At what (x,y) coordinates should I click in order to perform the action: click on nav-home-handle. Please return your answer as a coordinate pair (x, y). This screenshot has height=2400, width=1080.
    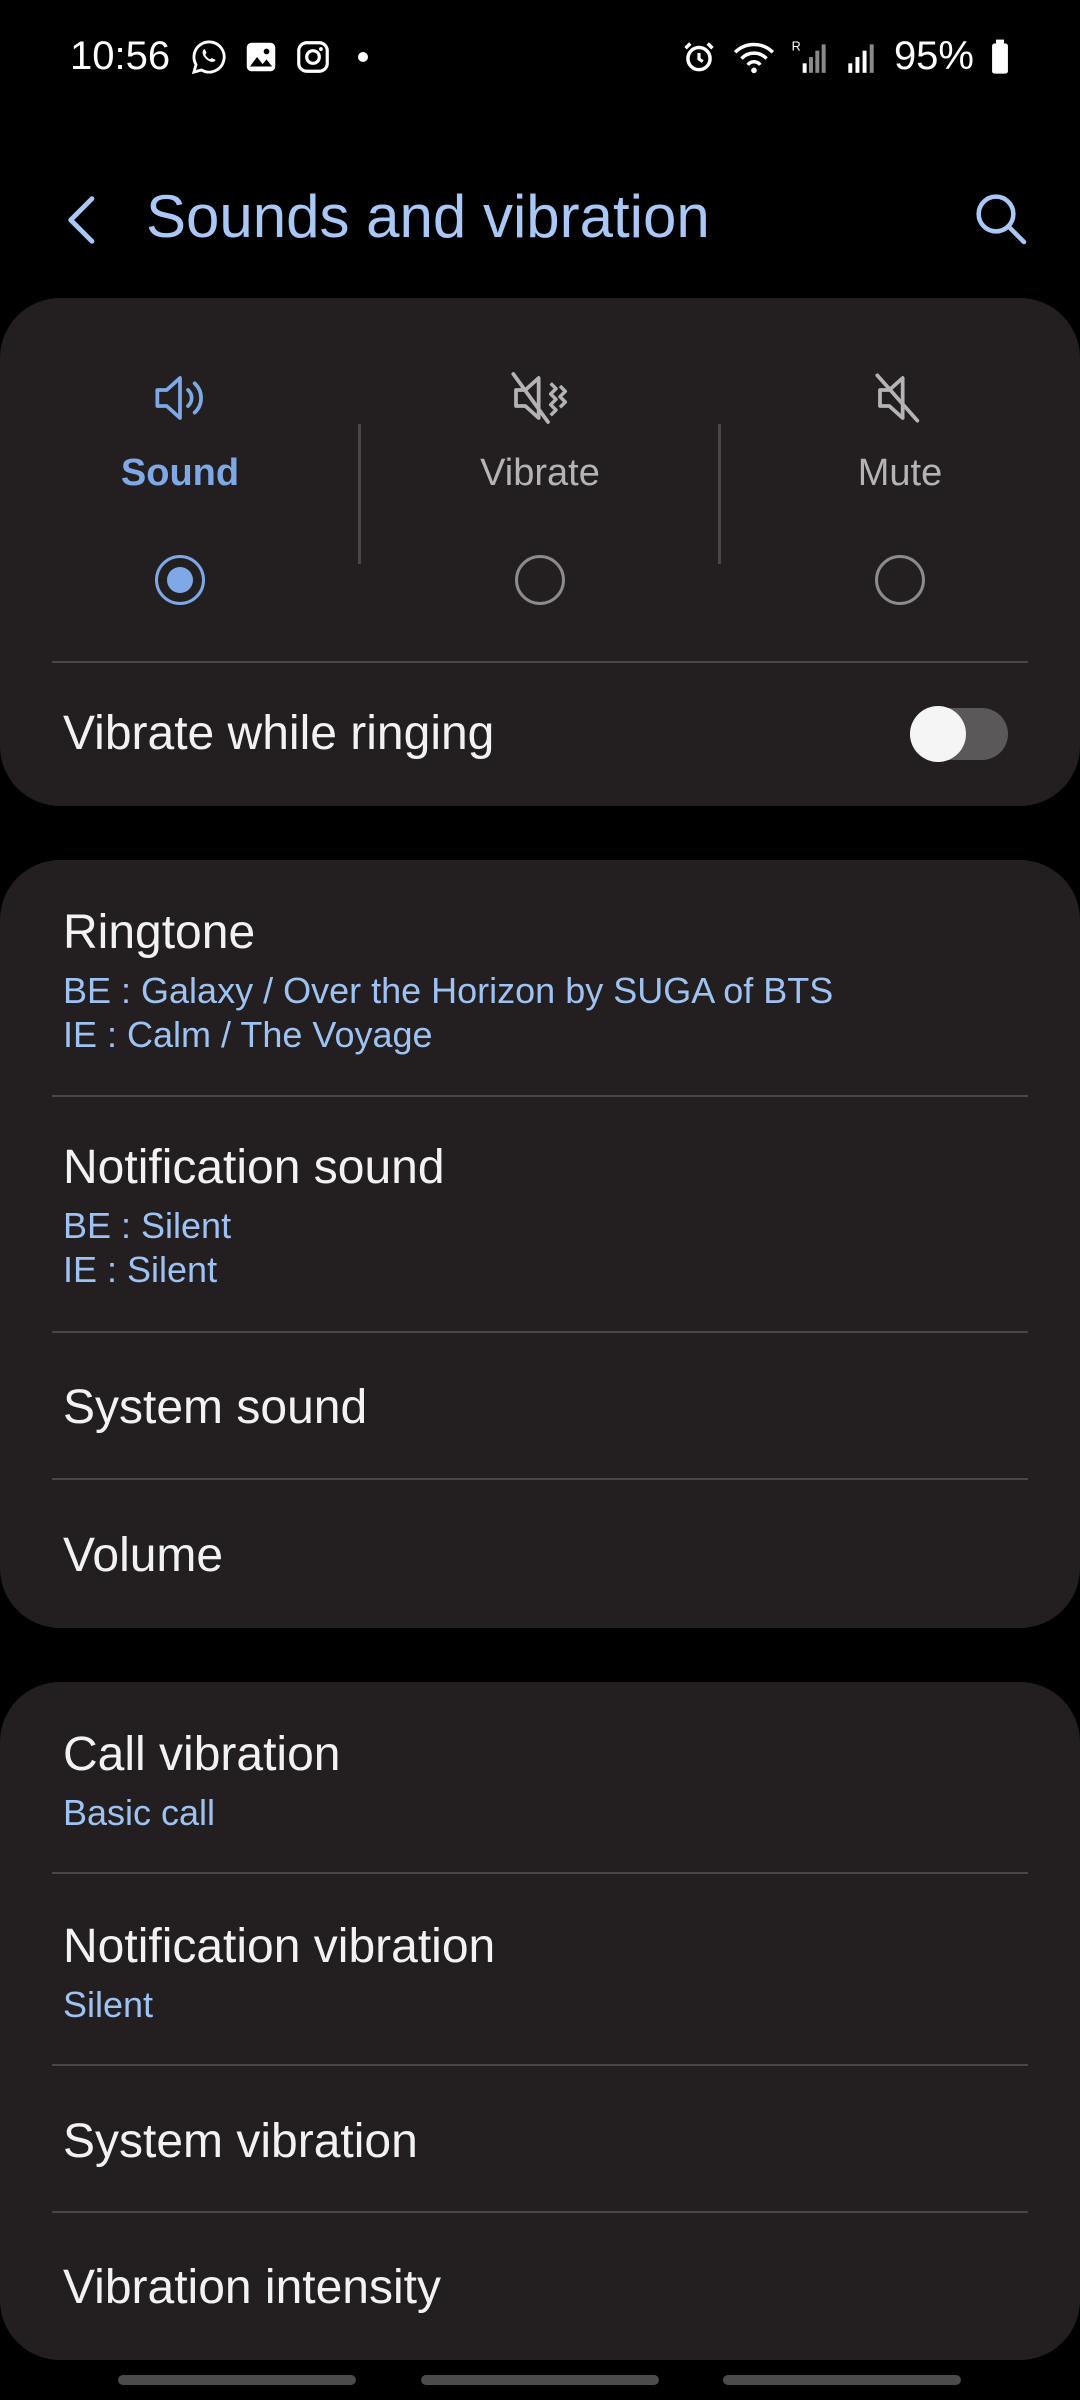
    Looking at the image, I should click on (540, 2380).